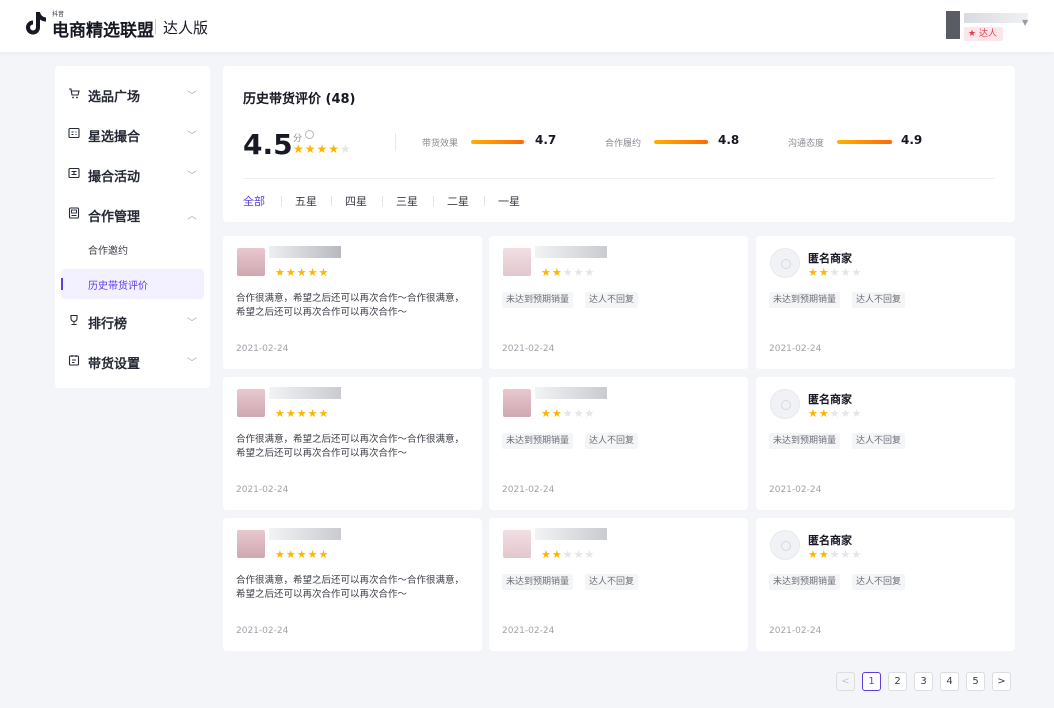 This screenshot has width=1054, height=708. Describe the element at coordinates (897, 681) in the screenshot. I see `page-button-2: 2` at that location.